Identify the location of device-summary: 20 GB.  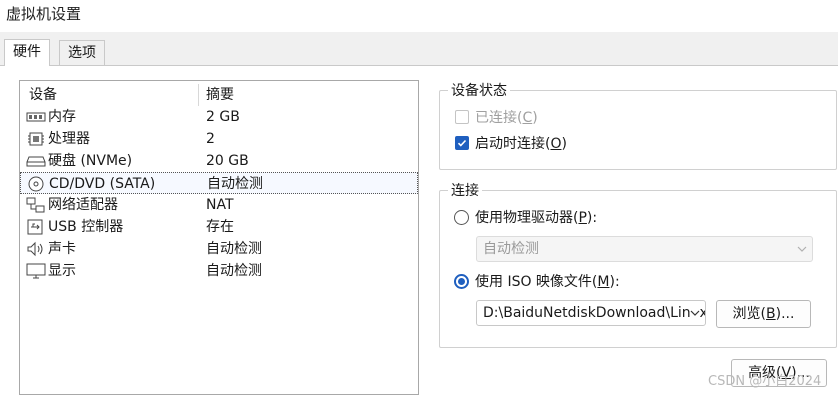
(227, 161).